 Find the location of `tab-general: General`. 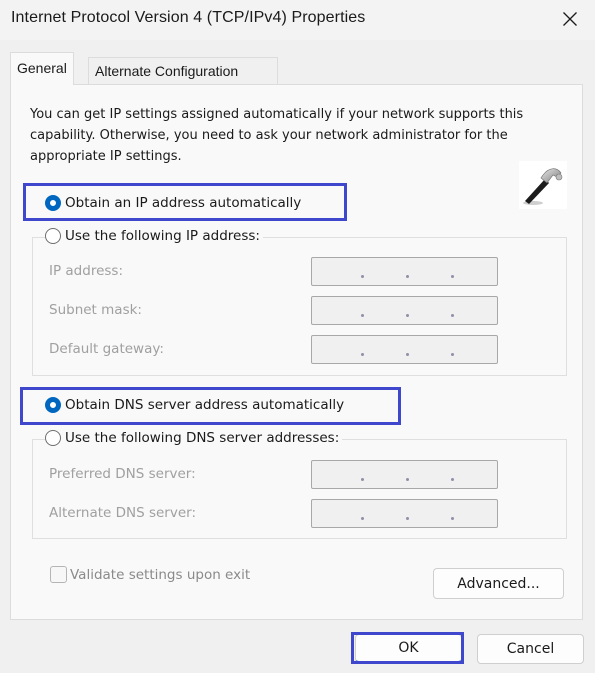

tab-general: General is located at coordinates (42, 68).